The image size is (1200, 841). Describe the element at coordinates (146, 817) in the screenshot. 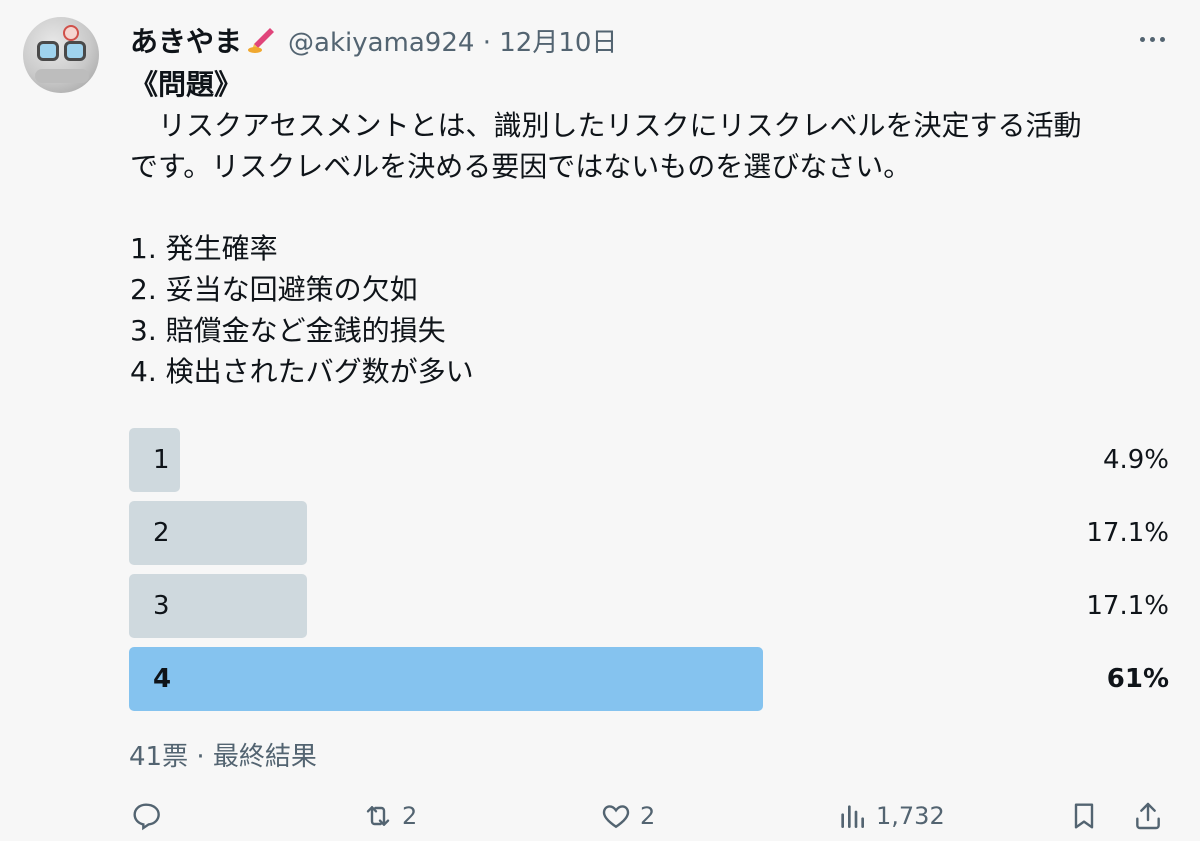

I see `reply-icon` at that location.